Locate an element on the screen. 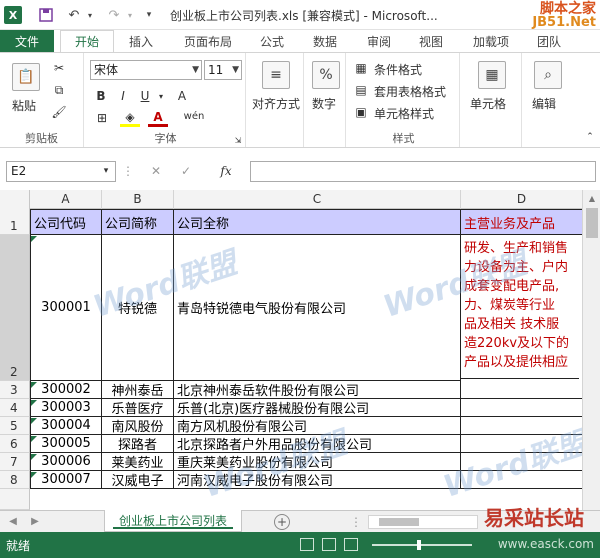  tab-file: 文件 is located at coordinates (27, 41).